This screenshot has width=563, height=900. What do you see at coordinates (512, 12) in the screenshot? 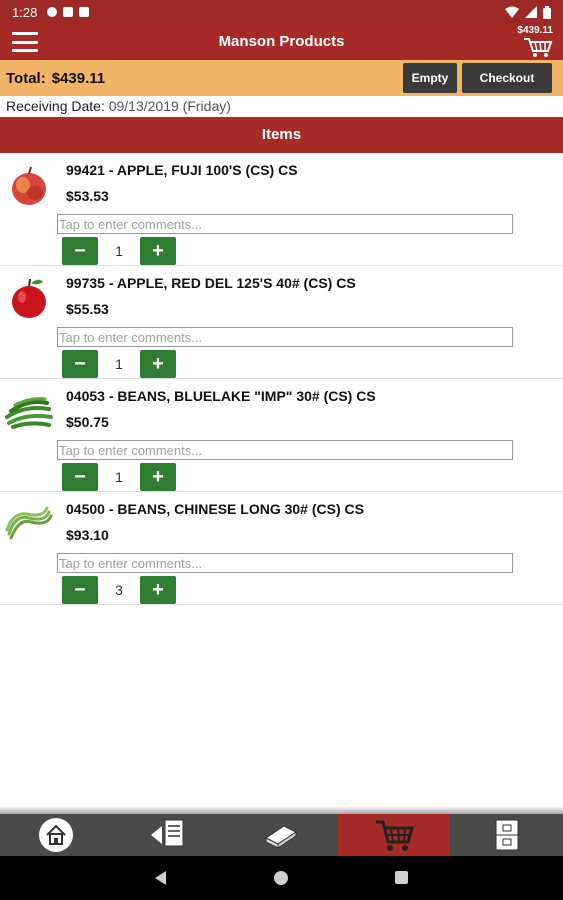
I see `wifi-icon` at bounding box center [512, 12].